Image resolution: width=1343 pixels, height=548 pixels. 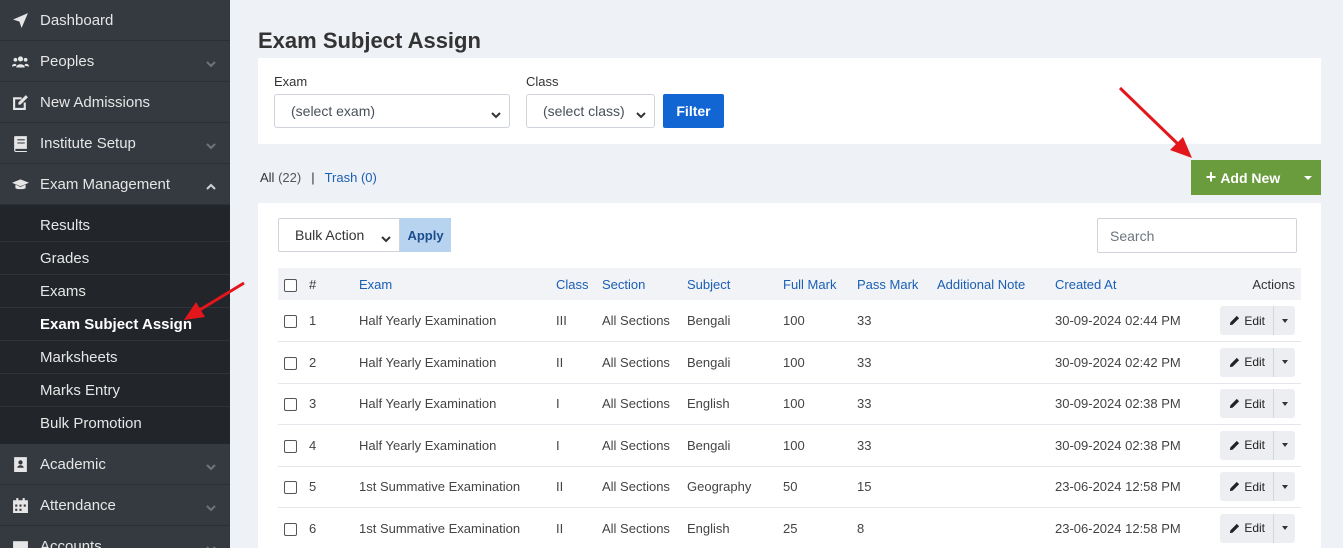 I want to click on tab-trash-label: Trash, so click(x=341, y=177).